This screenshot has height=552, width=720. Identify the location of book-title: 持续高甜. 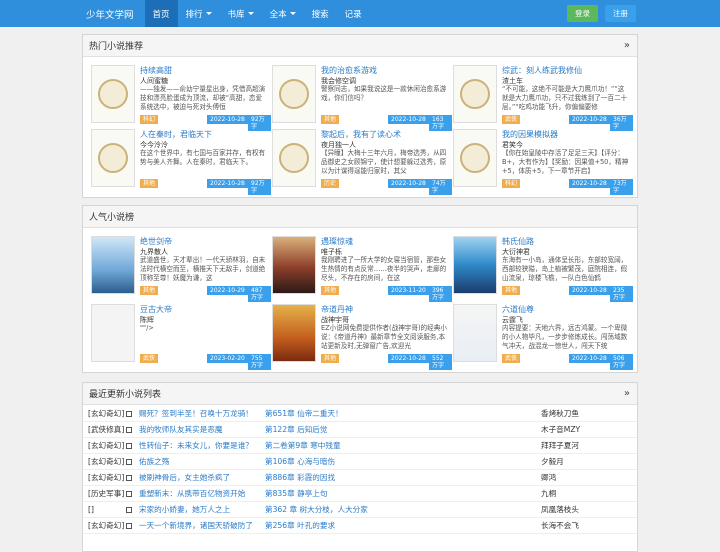
(156, 70).